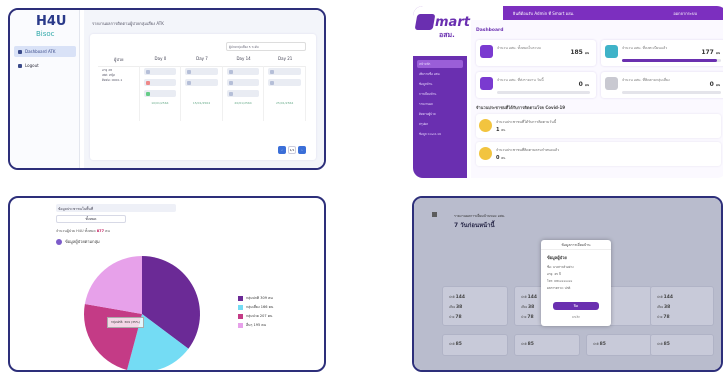 The image size is (723, 374). I want to click on day0-cell: 10/01/2564, so click(161, 93).